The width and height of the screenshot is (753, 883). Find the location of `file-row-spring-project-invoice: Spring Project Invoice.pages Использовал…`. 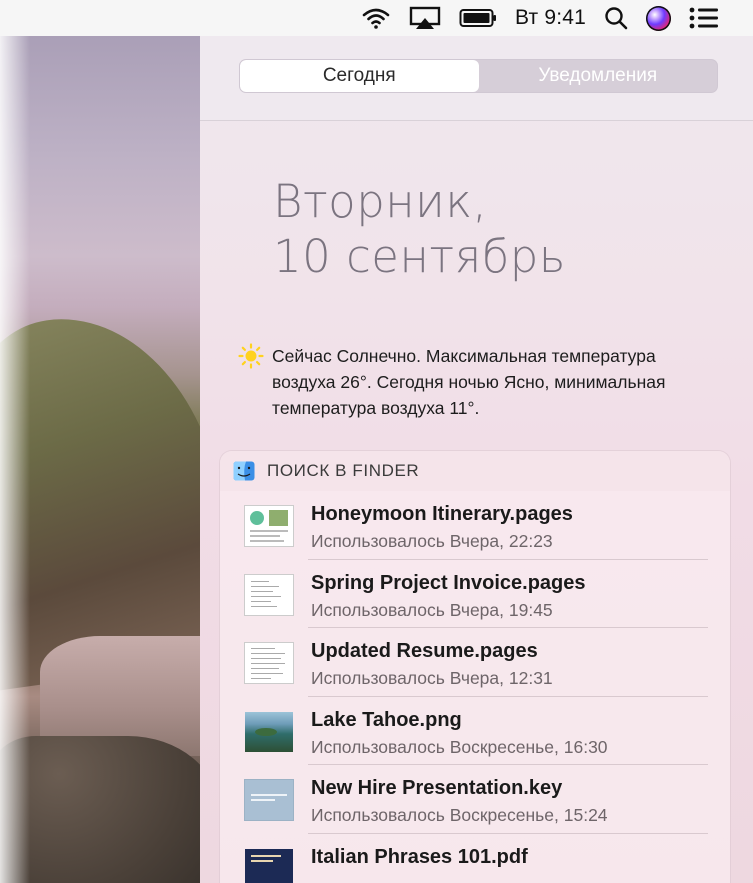

file-row-spring-project-invoice: Spring Project Invoice.pages Использовал… is located at coordinates (475, 594).